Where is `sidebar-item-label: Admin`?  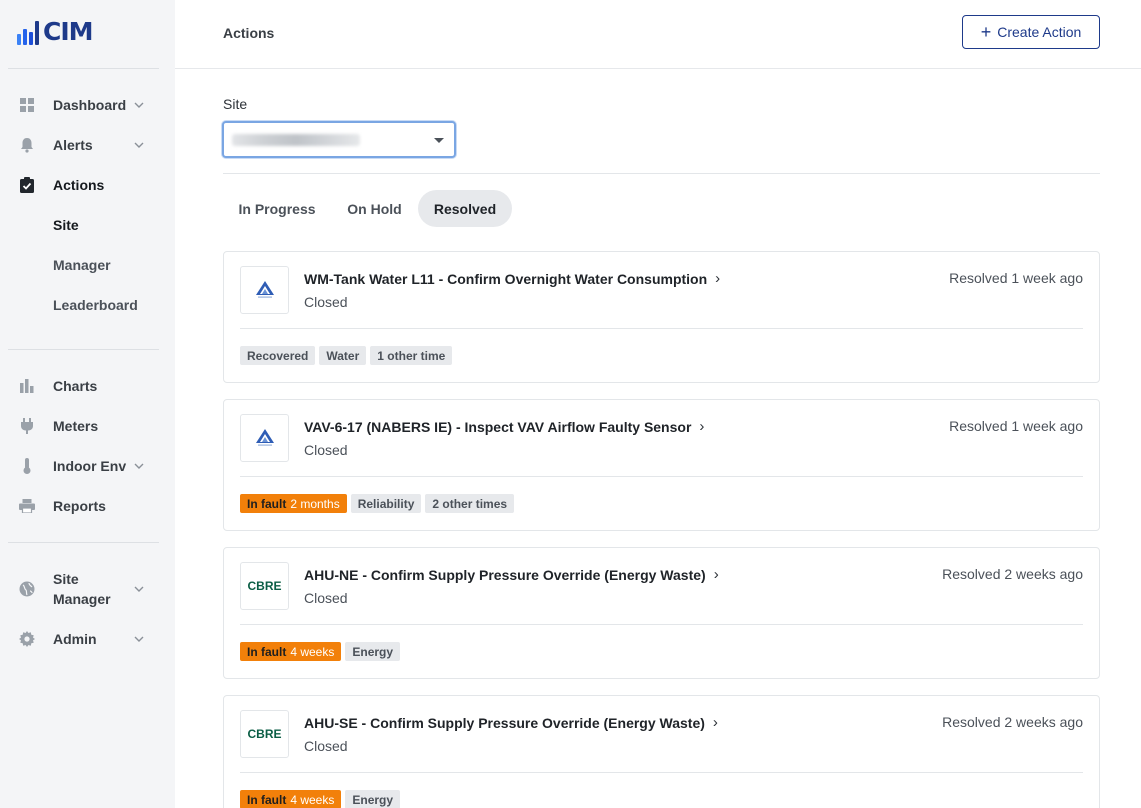 sidebar-item-label: Admin is located at coordinates (75, 639).